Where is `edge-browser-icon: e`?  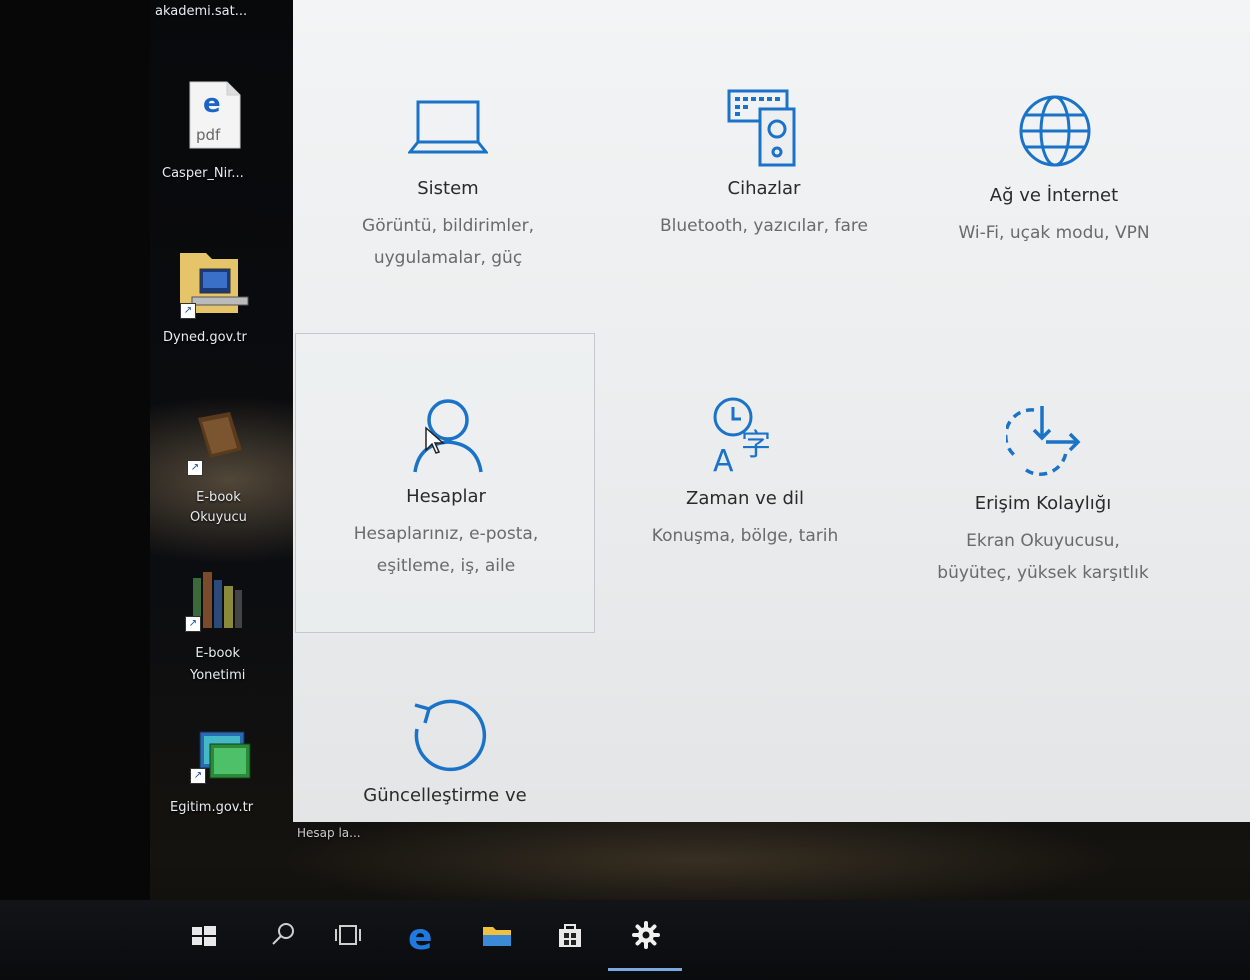 edge-browser-icon: e is located at coordinates (422, 936).